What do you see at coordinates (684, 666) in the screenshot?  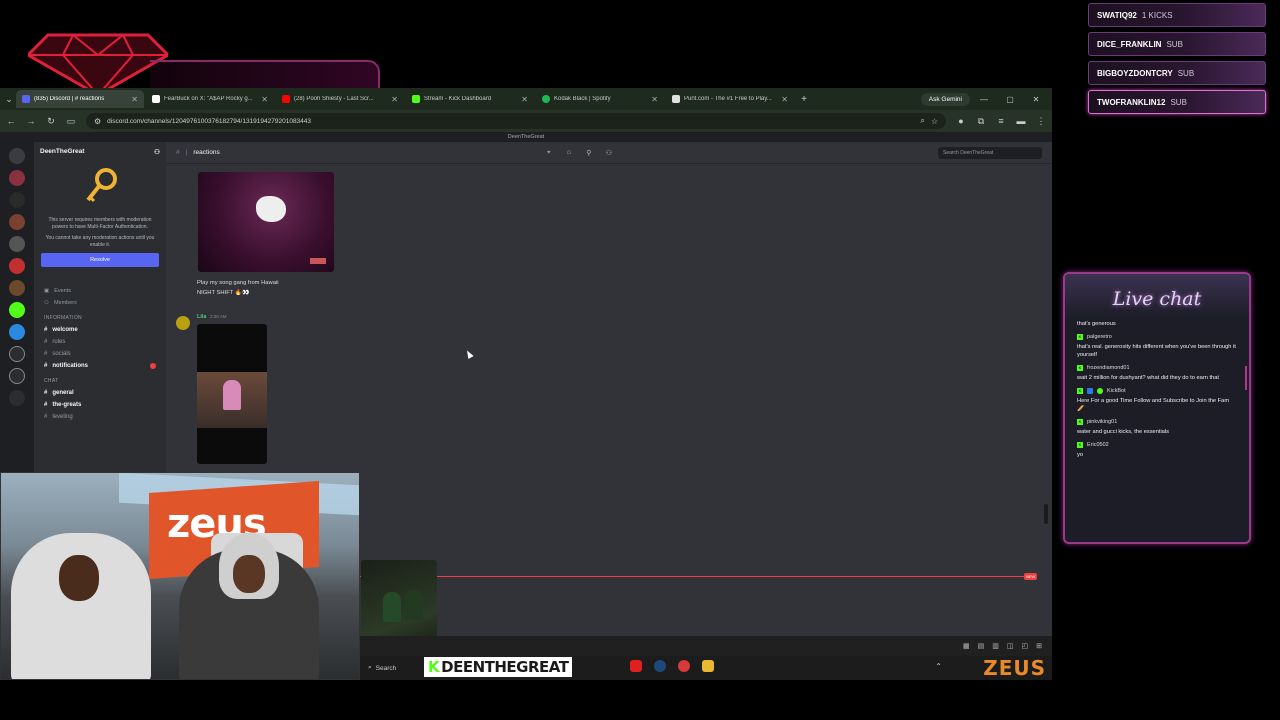 I see `chrome-icon` at bounding box center [684, 666].